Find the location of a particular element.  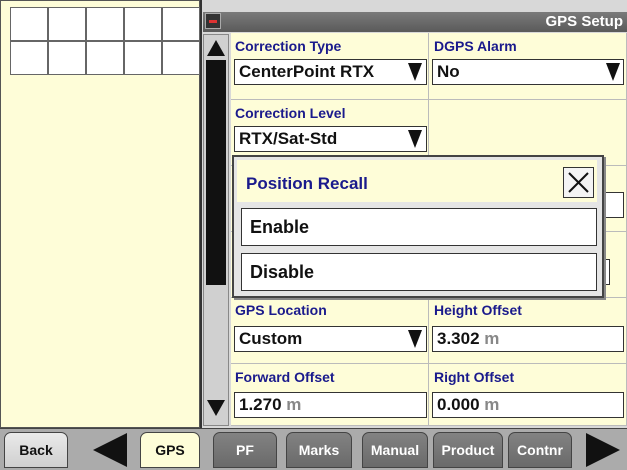

scroll-thumb is located at coordinates (216, 172).